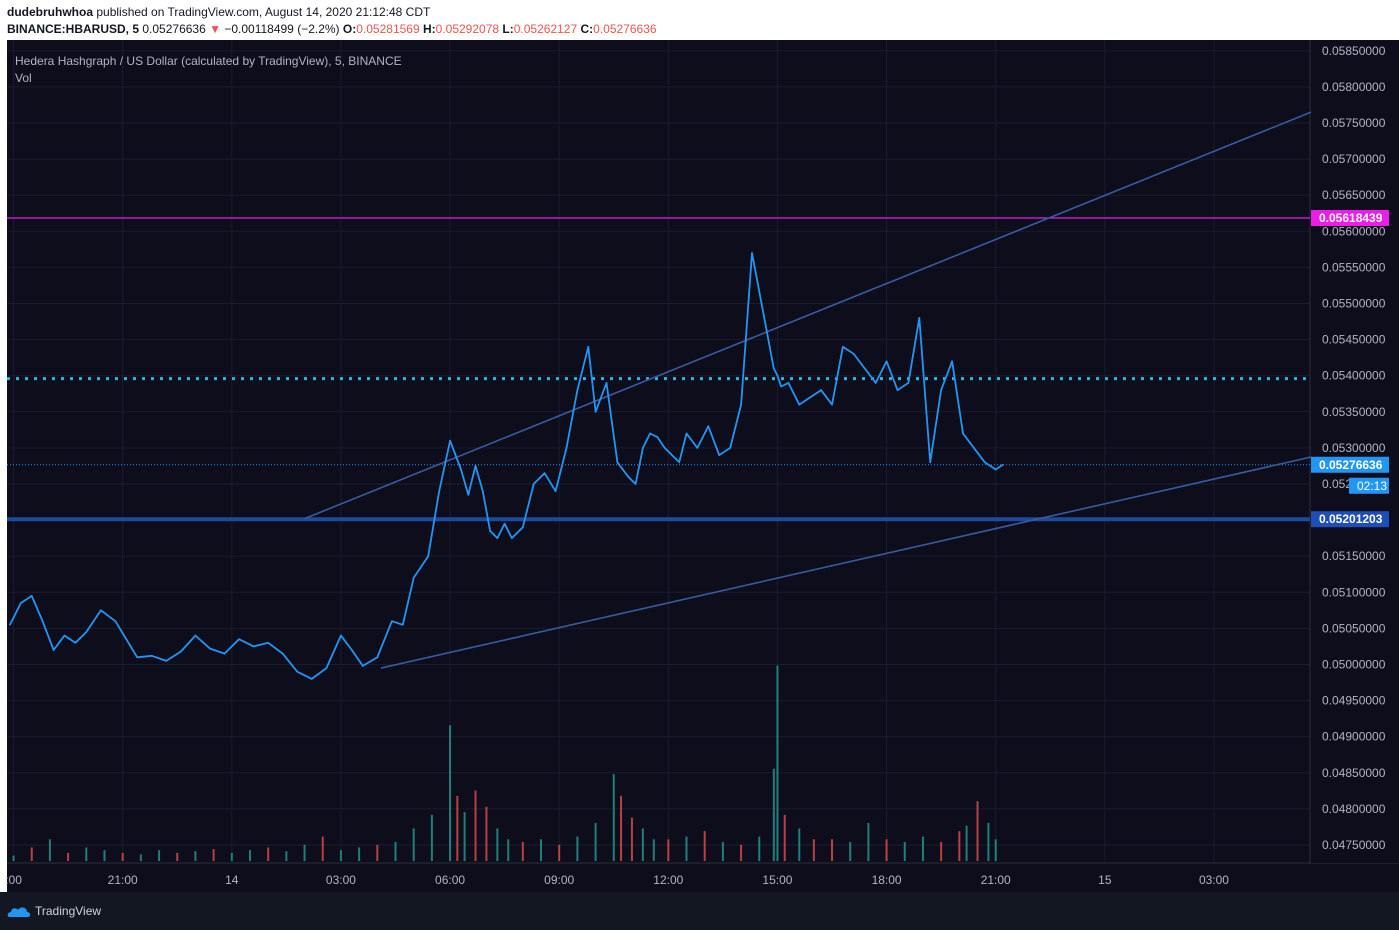 This screenshot has height=930, width=1399. What do you see at coordinates (545, 29) in the screenshot?
I see `low-value: 0.05262127` at bounding box center [545, 29].